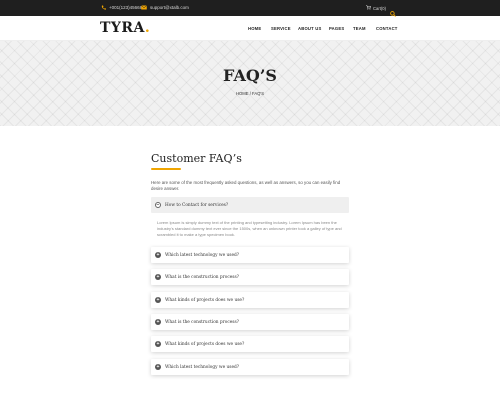 This screenshot has height=400, width=500. What do you see at coordinates (393, 10) in the screenshot?
I see `search-icon` at bounding box center [393, 10].